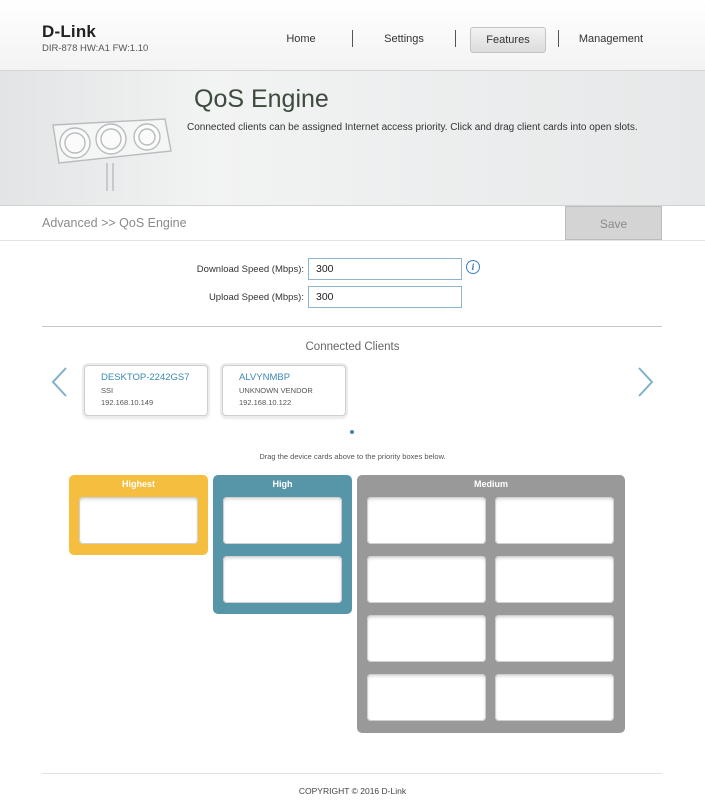 This screenshot has height=800, width=705. Describe the element at coordinates (473, 267) in the screenshot. I see `info-icon: i` at that location.